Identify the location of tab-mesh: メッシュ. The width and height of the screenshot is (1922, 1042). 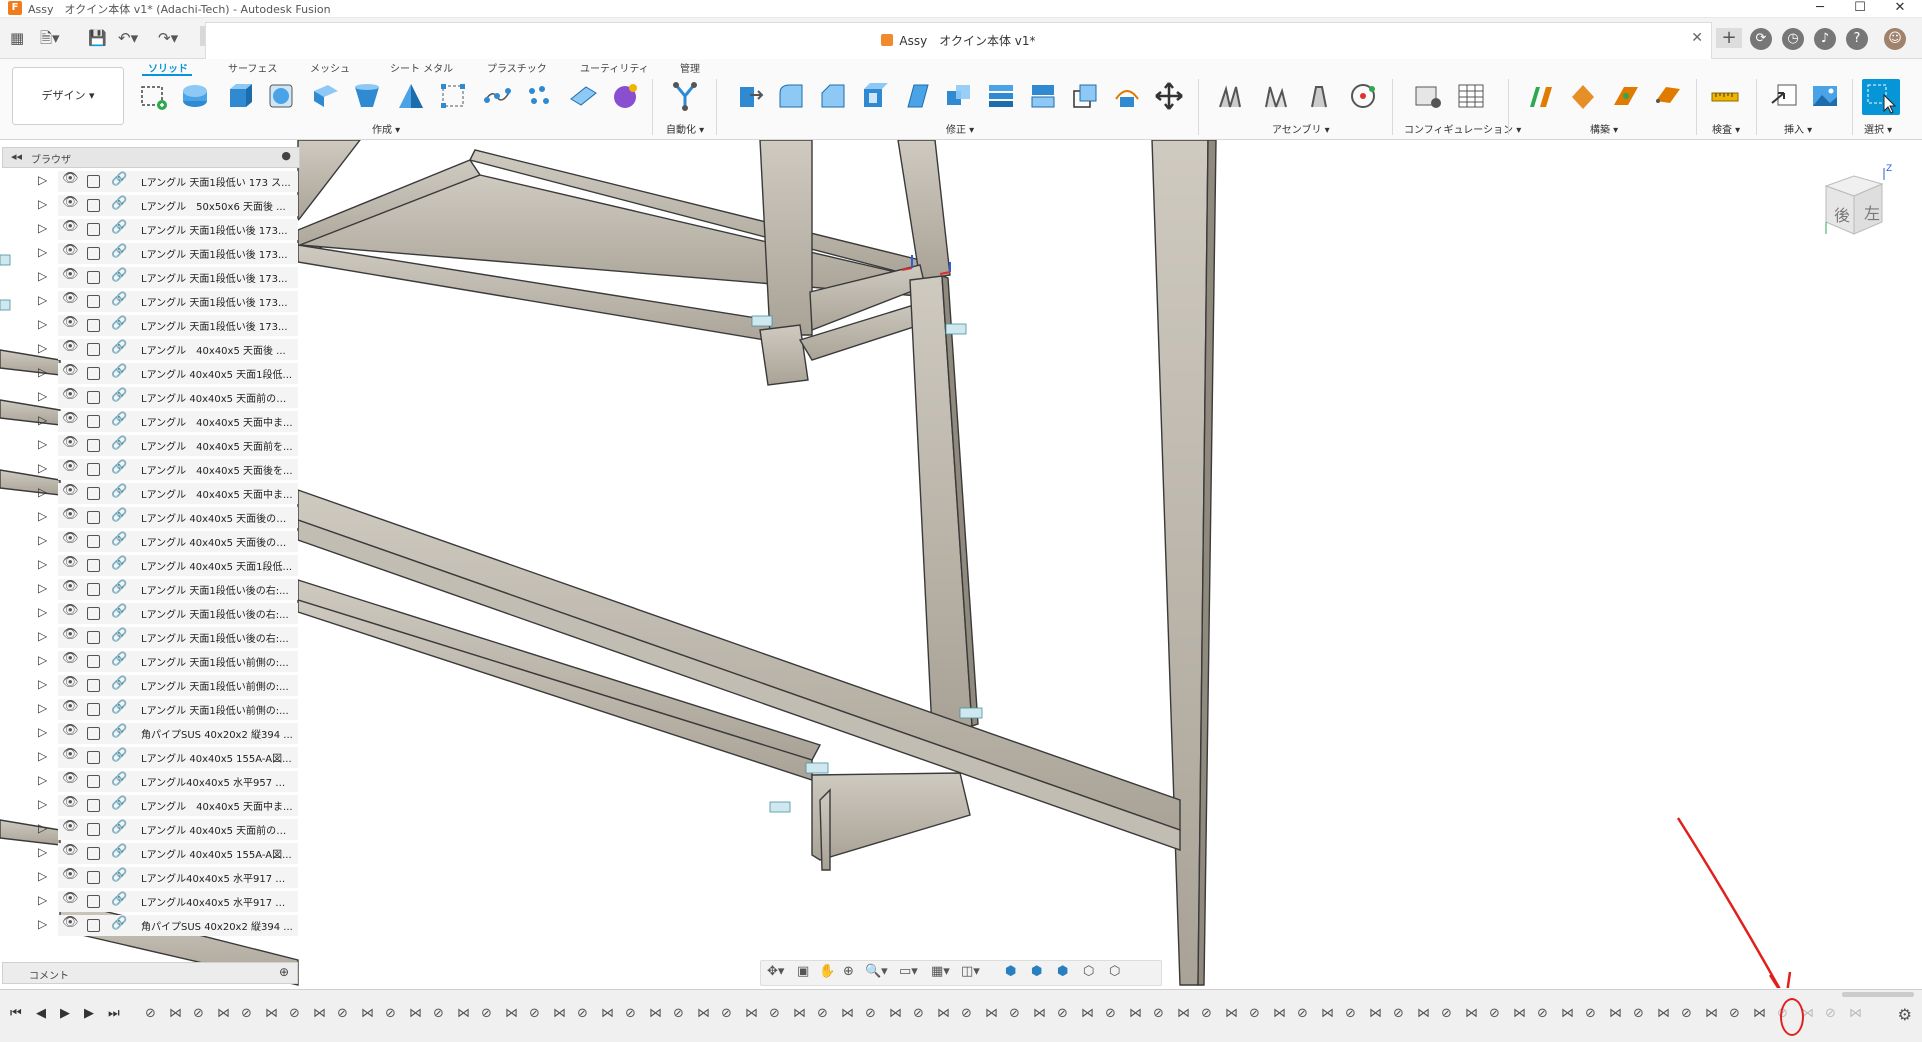
(330, 67).